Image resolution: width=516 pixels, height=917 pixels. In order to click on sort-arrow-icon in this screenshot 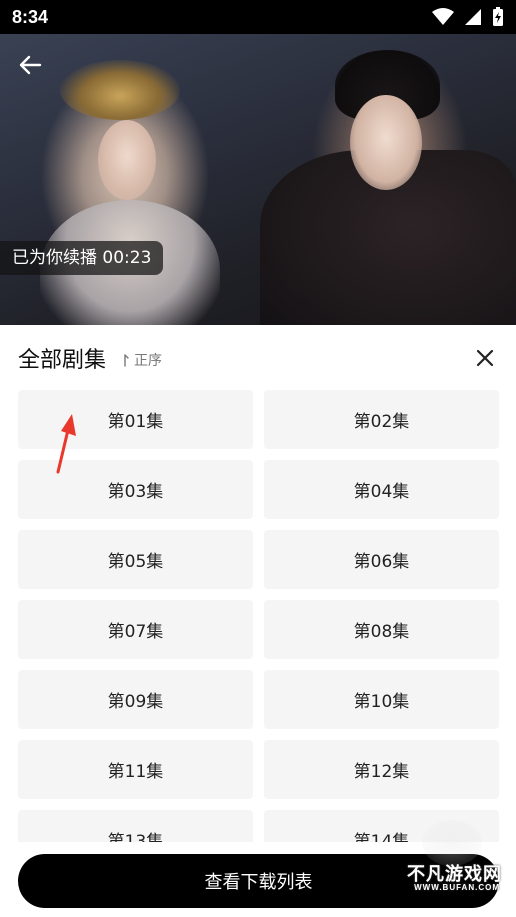, I will do `click(126, 360)`.